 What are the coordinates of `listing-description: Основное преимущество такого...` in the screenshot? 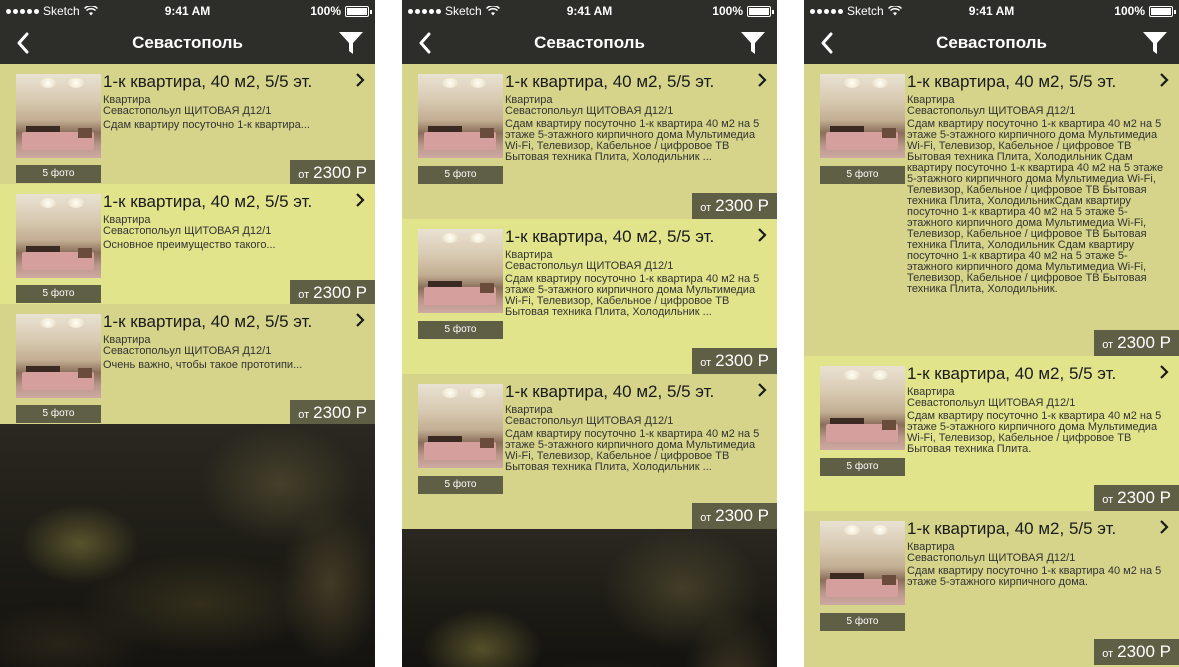 It's located at (189, 245).